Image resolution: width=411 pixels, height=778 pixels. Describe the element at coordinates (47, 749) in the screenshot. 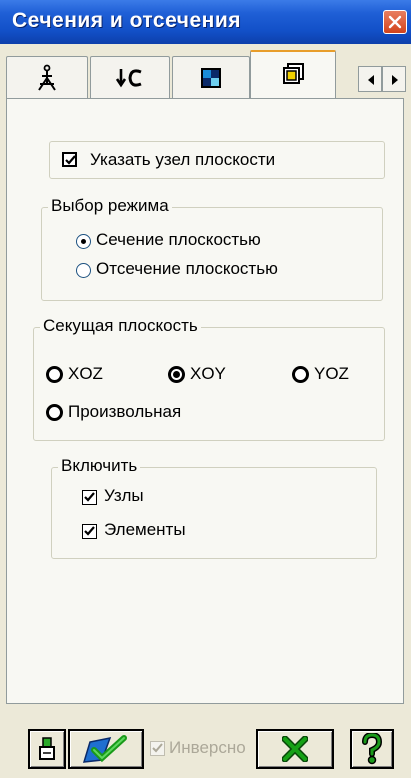

I see `print-button` at that location.